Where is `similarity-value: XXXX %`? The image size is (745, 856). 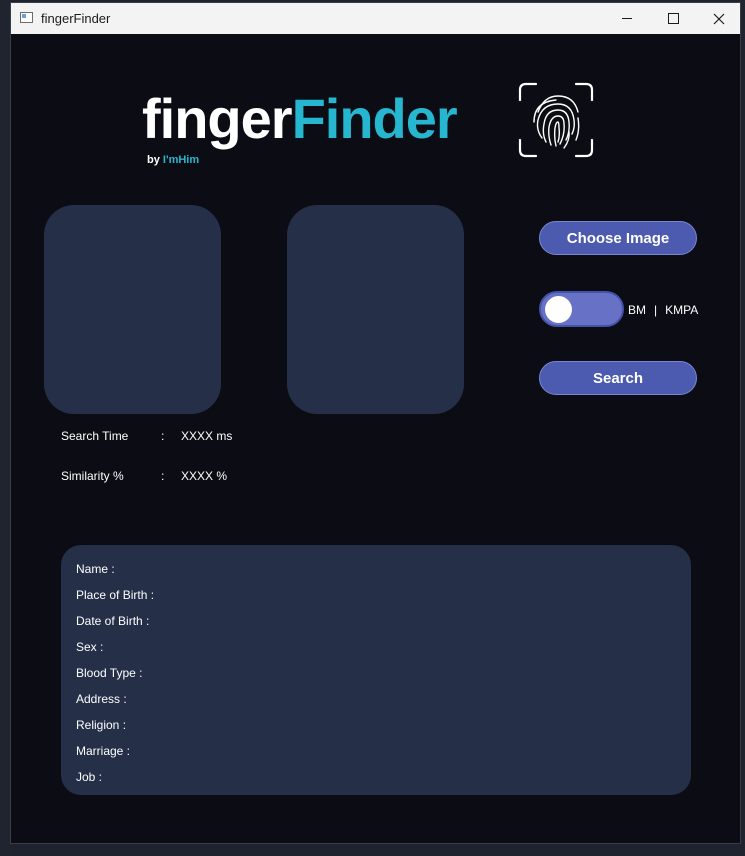
similarity-value: XXXX % is located at coordinates (204, 476).